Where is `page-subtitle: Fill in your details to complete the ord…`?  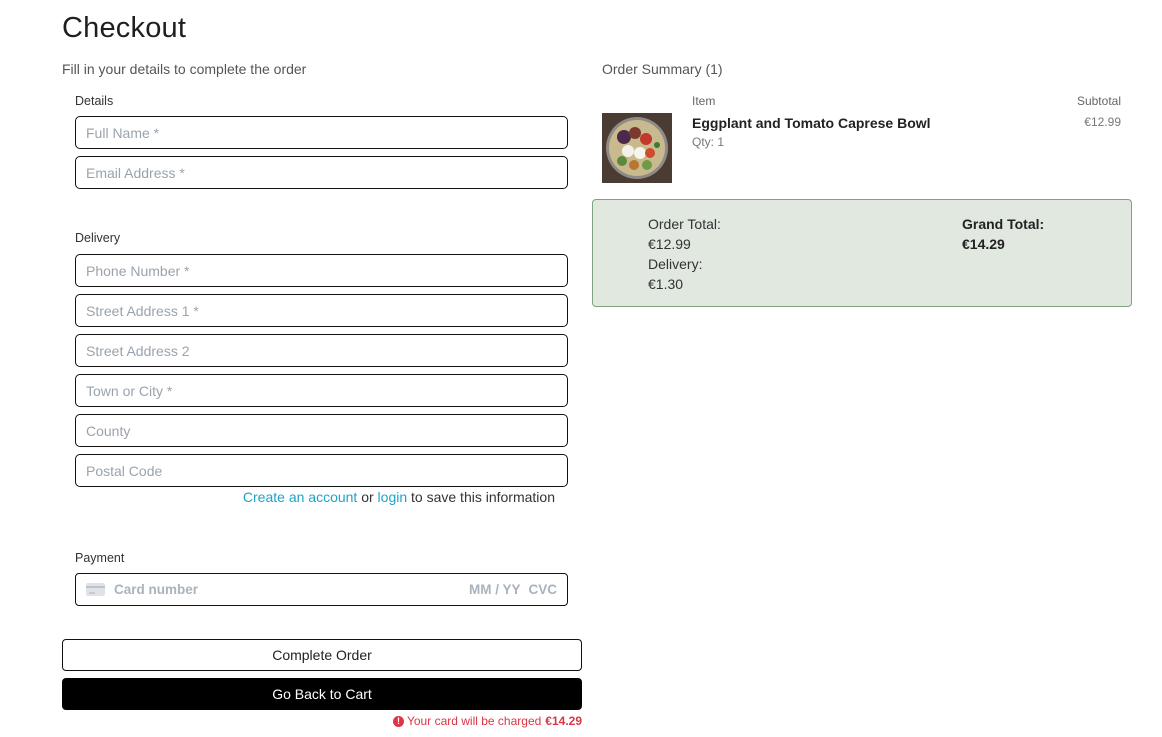 page-subtitle: Fill in your details to complete the ord… is located at coordinates (184, 69).